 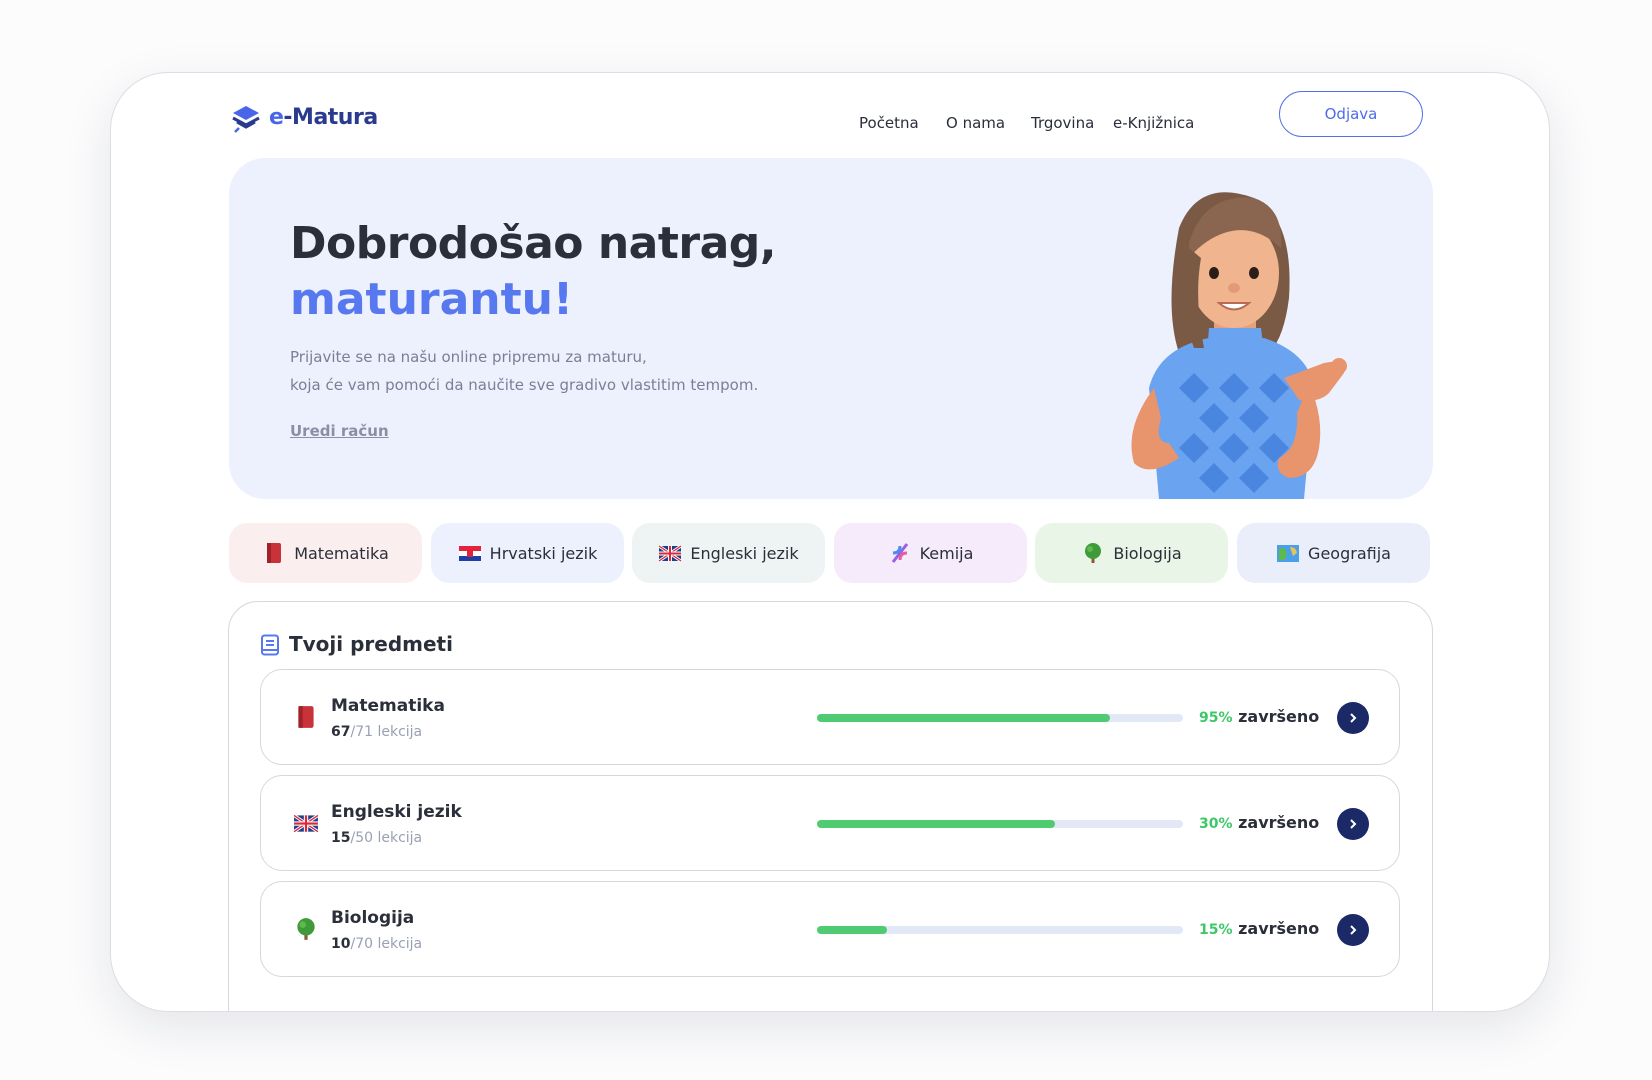 I want to click on student-mascot-illustration, so click(x=1239, y=345).